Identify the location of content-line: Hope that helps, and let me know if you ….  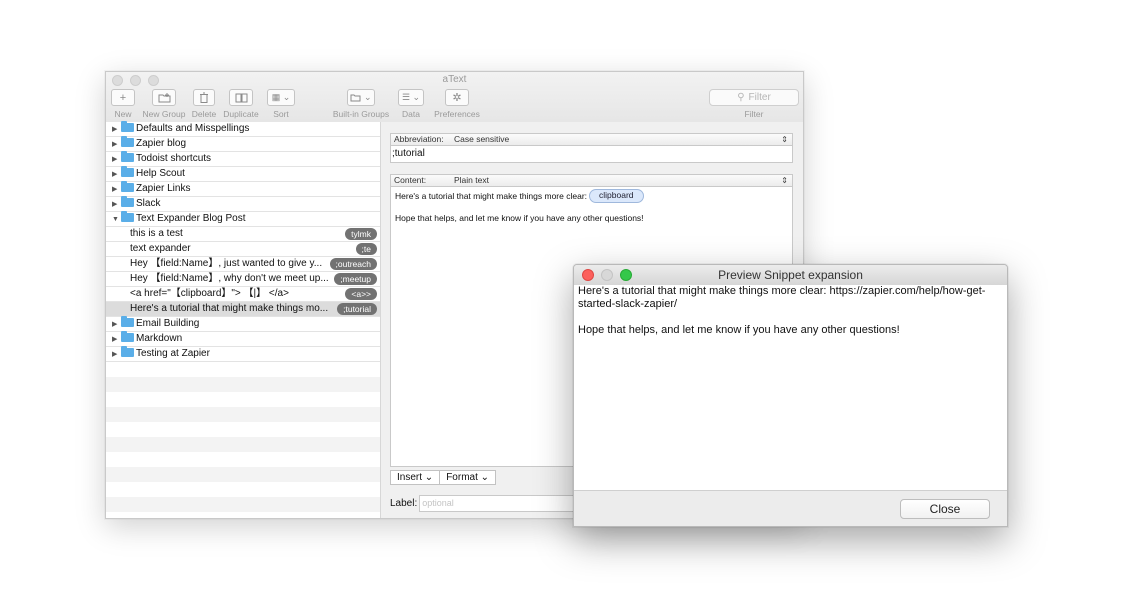
(519, 218).